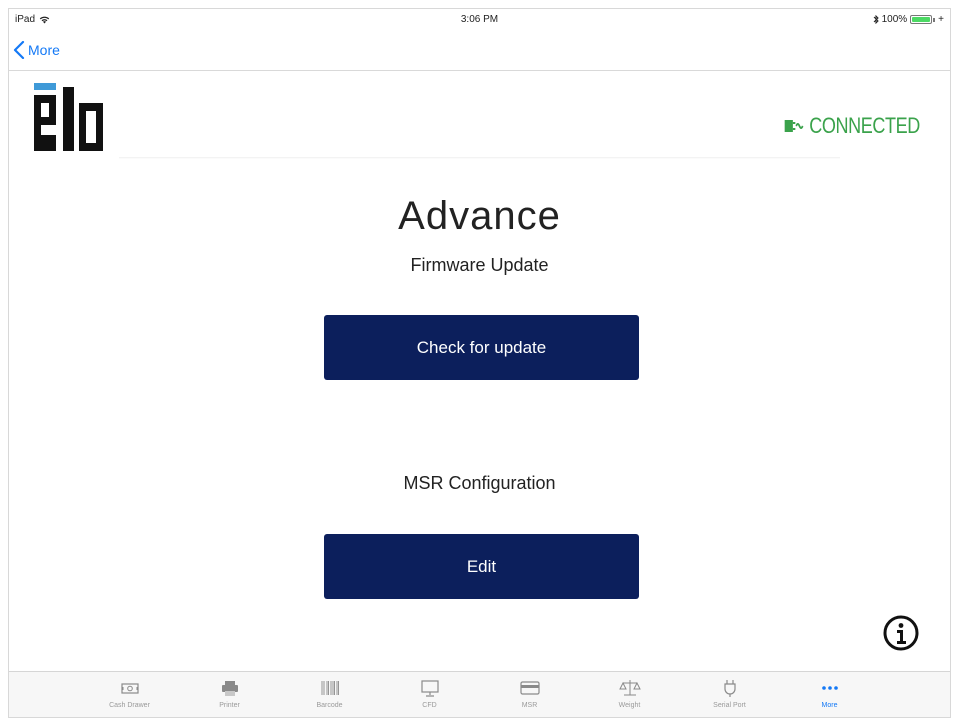  I want to click on monitor-icon, so click(429, 688).